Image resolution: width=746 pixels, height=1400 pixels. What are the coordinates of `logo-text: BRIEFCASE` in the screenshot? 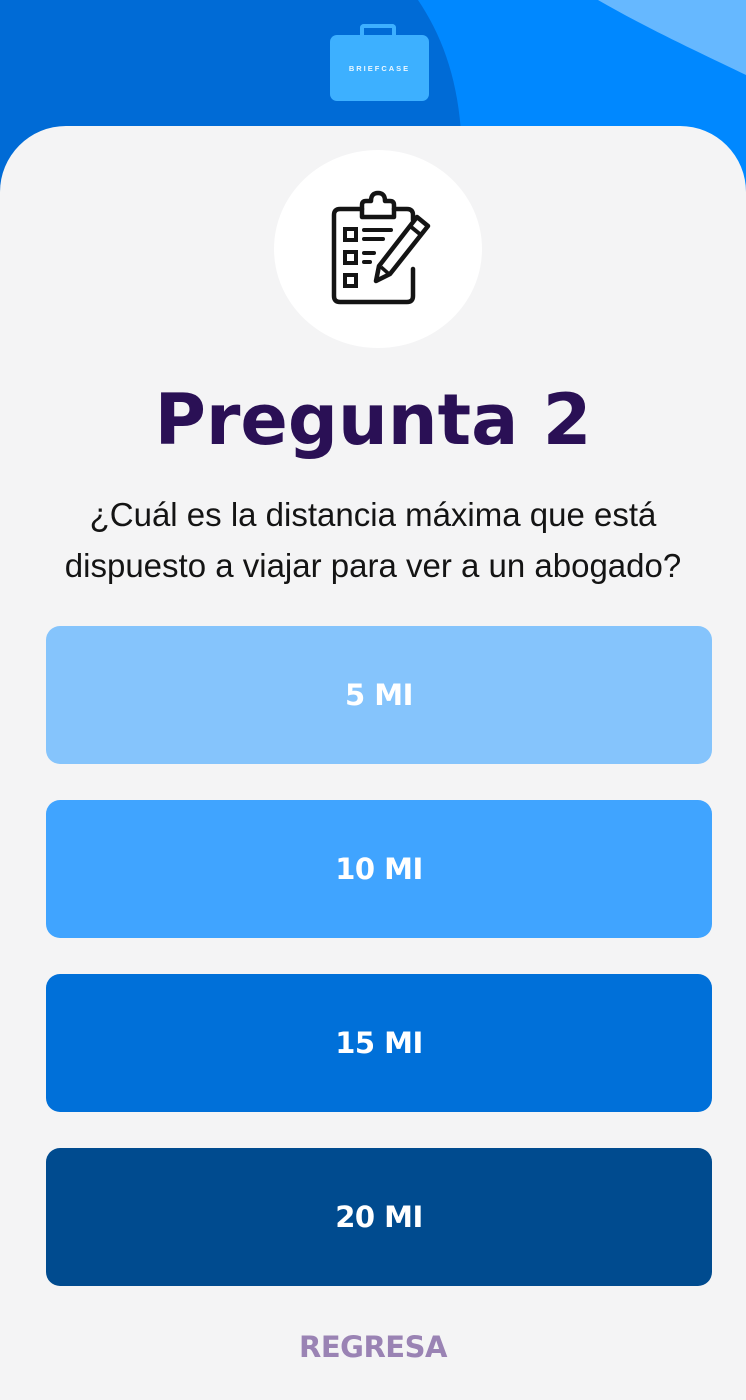 It's located at (379, 68).